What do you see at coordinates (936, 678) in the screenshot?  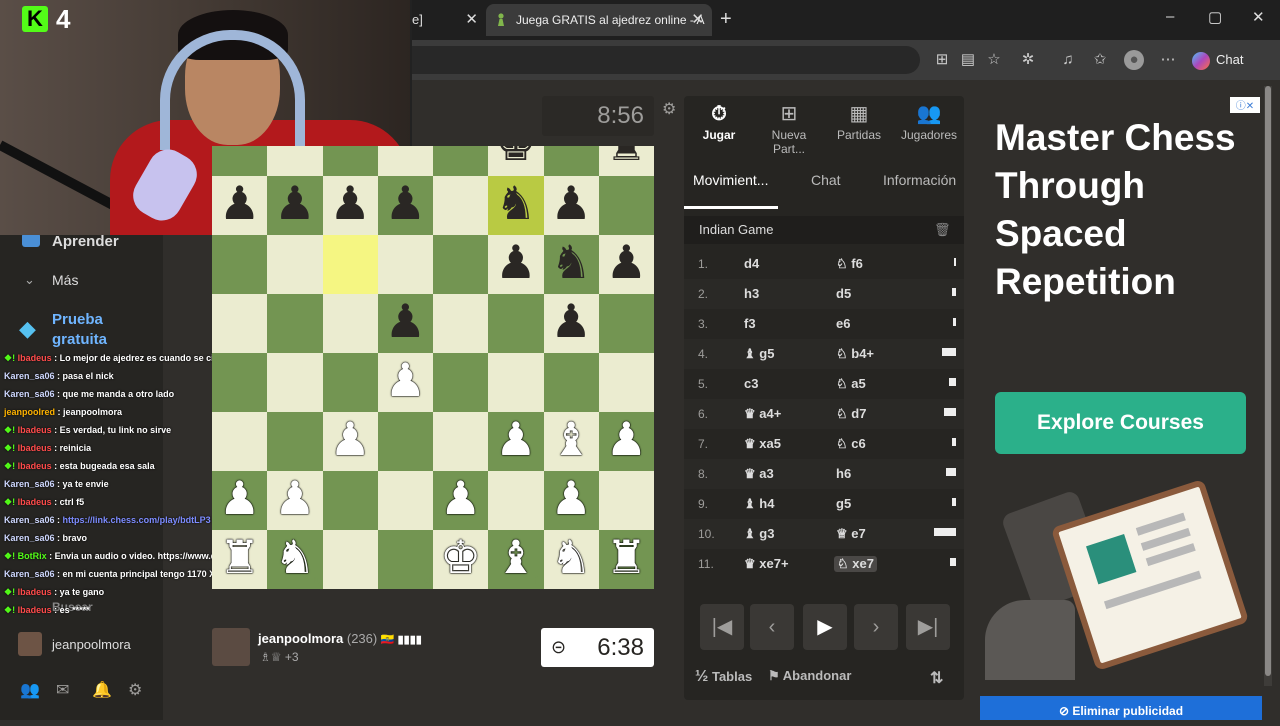 I see `flip-board-icon: ⇅` at bounding box center [936, 678].